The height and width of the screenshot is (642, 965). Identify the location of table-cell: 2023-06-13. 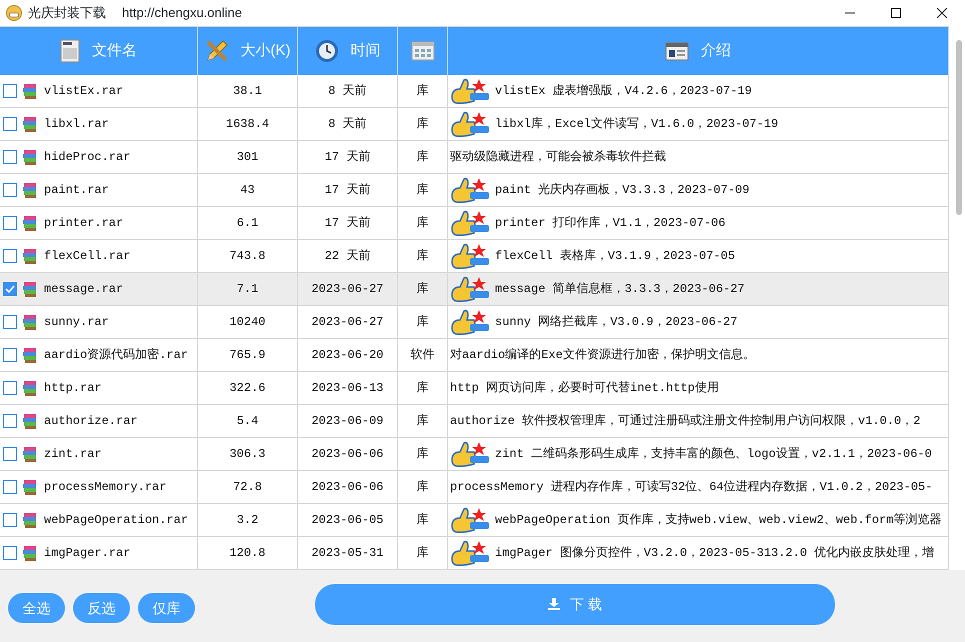
(348, 388).